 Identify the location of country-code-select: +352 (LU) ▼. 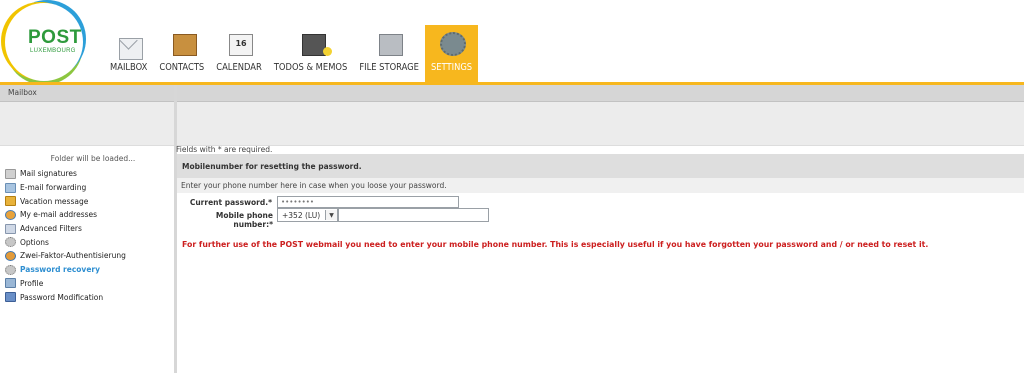
(307, 215).